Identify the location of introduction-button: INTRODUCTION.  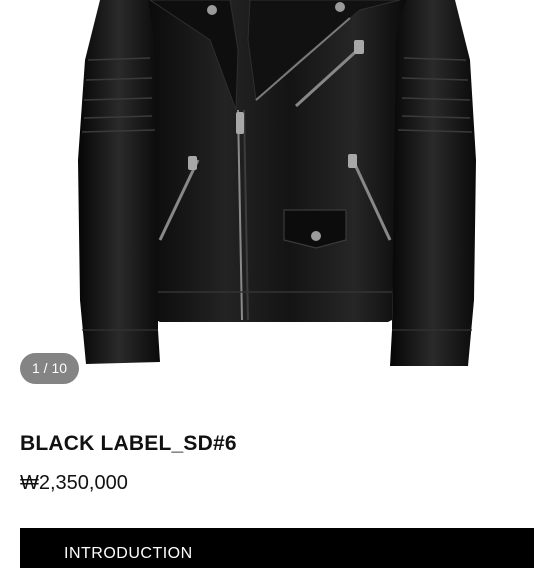
(277, 548).